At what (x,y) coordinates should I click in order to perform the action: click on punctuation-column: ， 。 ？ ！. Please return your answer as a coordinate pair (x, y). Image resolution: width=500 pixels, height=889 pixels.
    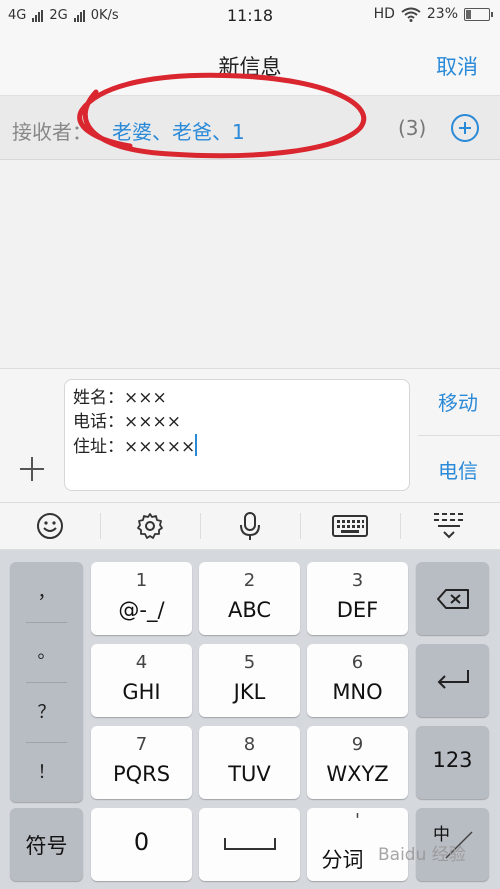
    Looking at the image, I should click on (46, 682).